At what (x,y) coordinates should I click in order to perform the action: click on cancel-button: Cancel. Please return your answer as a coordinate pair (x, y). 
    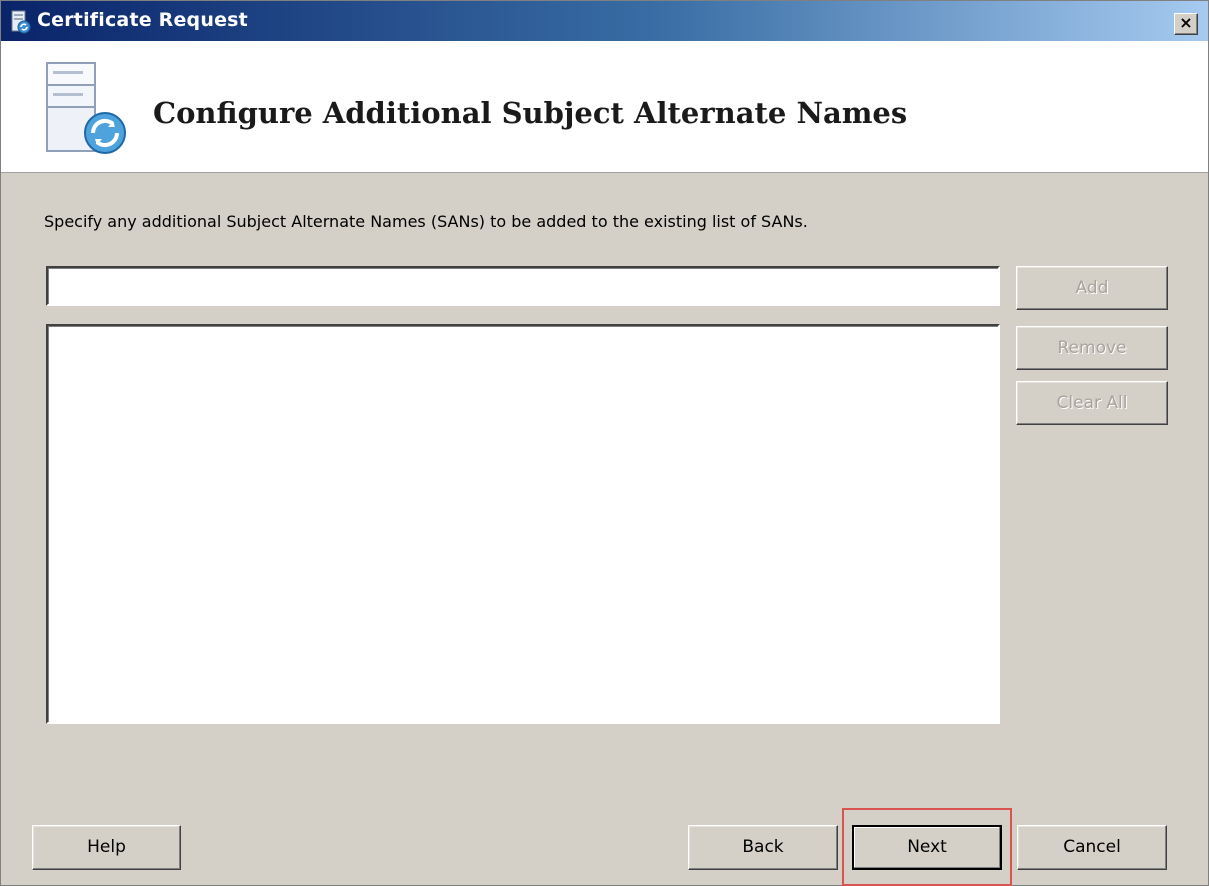
    Looking at the image, I should click on (1092, 847).